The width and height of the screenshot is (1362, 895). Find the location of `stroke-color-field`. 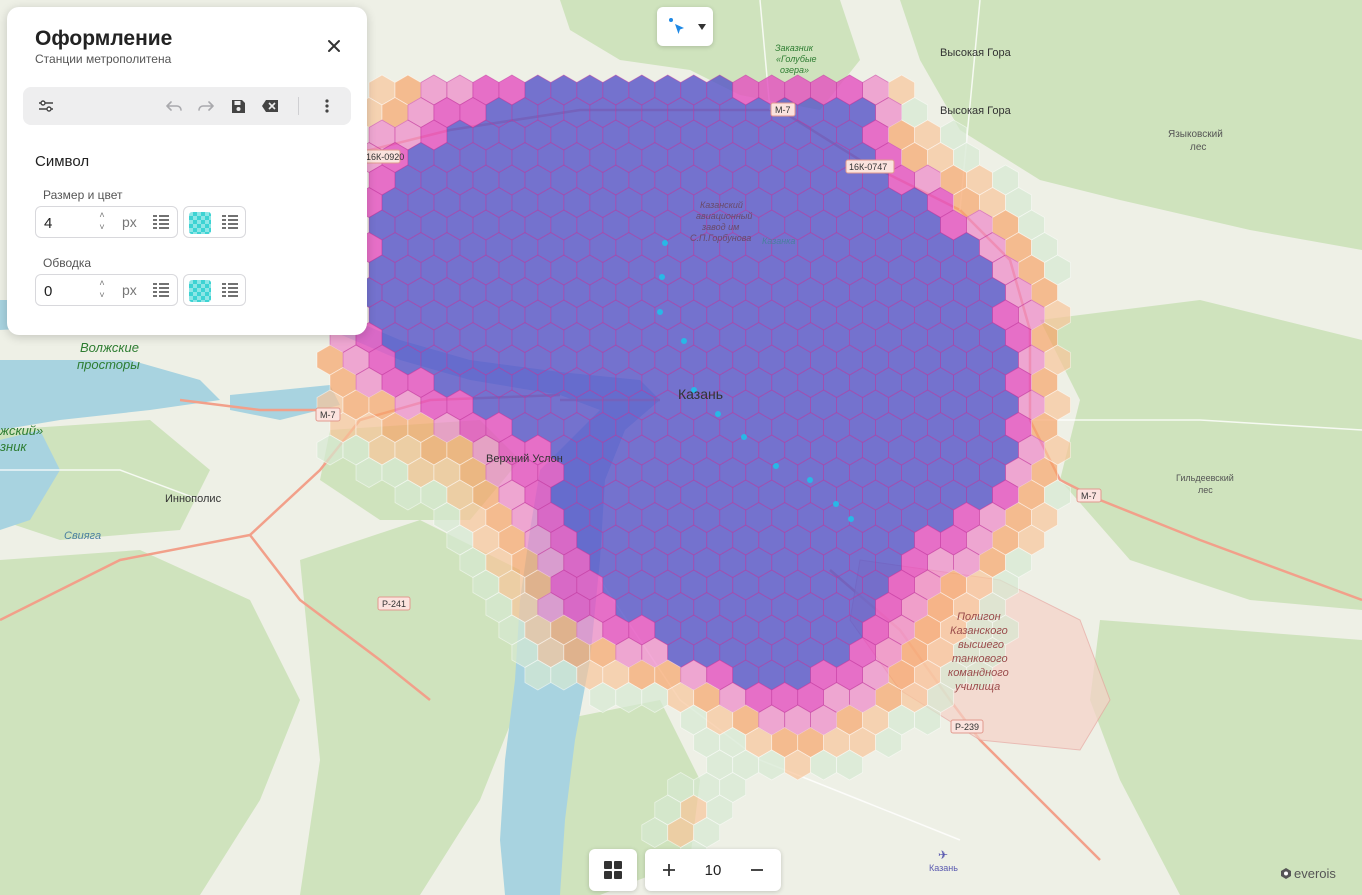

stroke-color-field is located at coordinates (214, 290).